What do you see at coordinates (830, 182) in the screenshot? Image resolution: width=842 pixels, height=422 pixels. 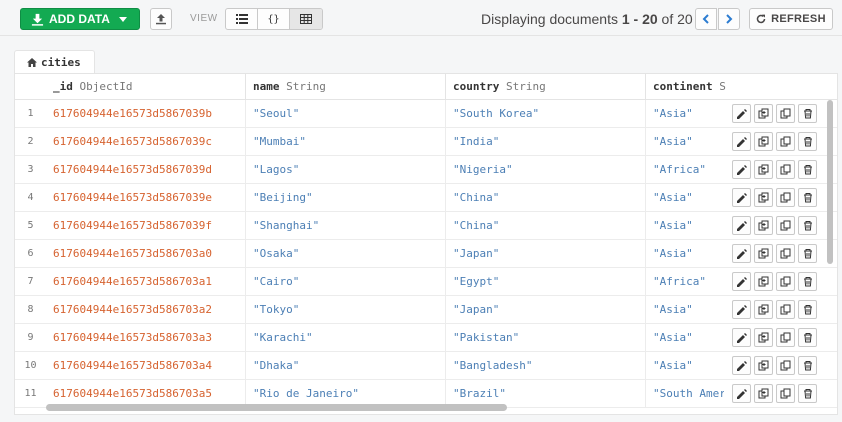 I see `vertical-scrollbar` at bounding box center [830, 182].